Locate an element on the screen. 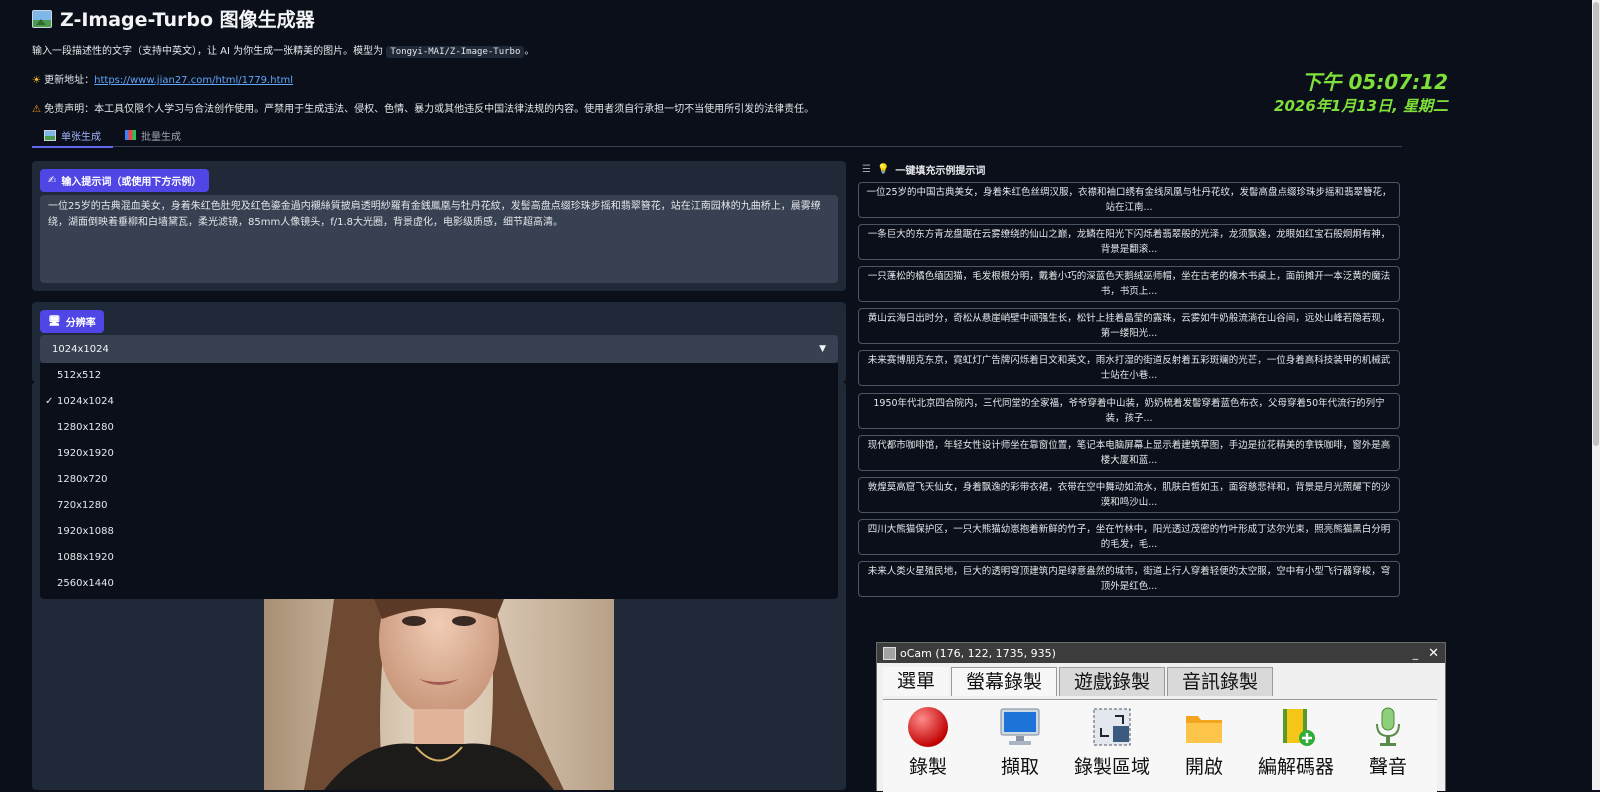 This screenshot has width=1600, height=792. tab-batch: 批量生成 is located at coordinates (153, 135).